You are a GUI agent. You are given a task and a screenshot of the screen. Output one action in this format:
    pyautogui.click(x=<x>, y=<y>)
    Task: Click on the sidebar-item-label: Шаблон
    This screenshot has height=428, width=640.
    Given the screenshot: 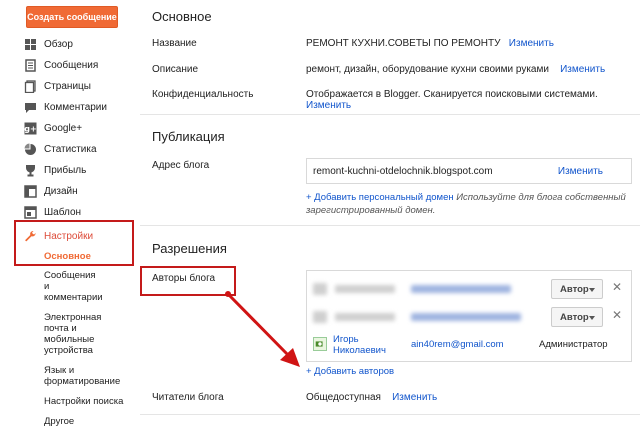 What is the action you would take?
    pyautogui.click(x=63, y=212)
    